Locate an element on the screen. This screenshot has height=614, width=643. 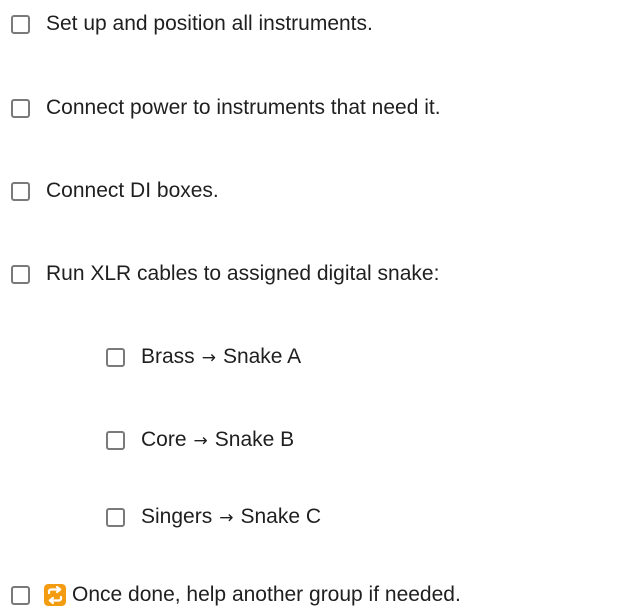
source-group: Brass is located at coordinates (168, 356).